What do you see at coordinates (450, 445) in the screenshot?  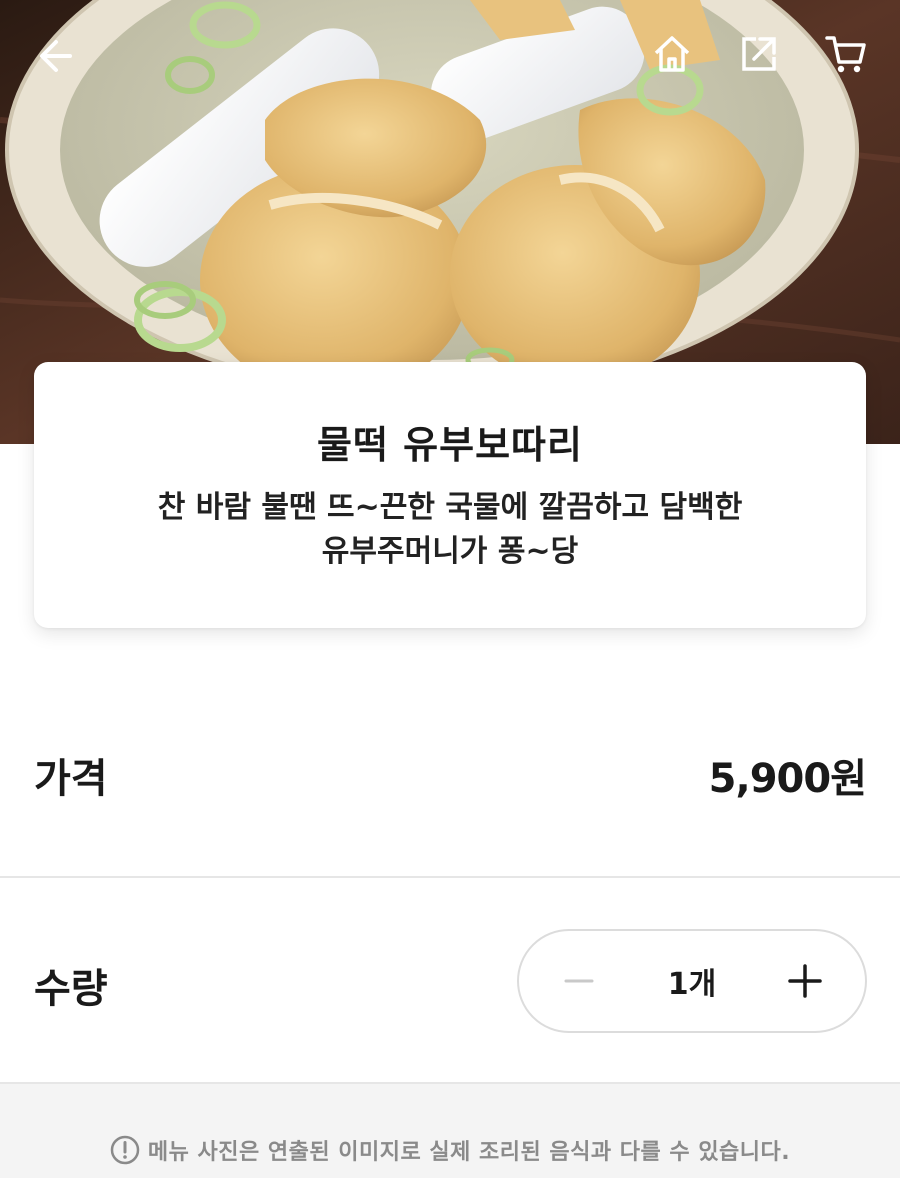 I see `product-name: 물떡 유부보따리` at bounding box center [450, 445].